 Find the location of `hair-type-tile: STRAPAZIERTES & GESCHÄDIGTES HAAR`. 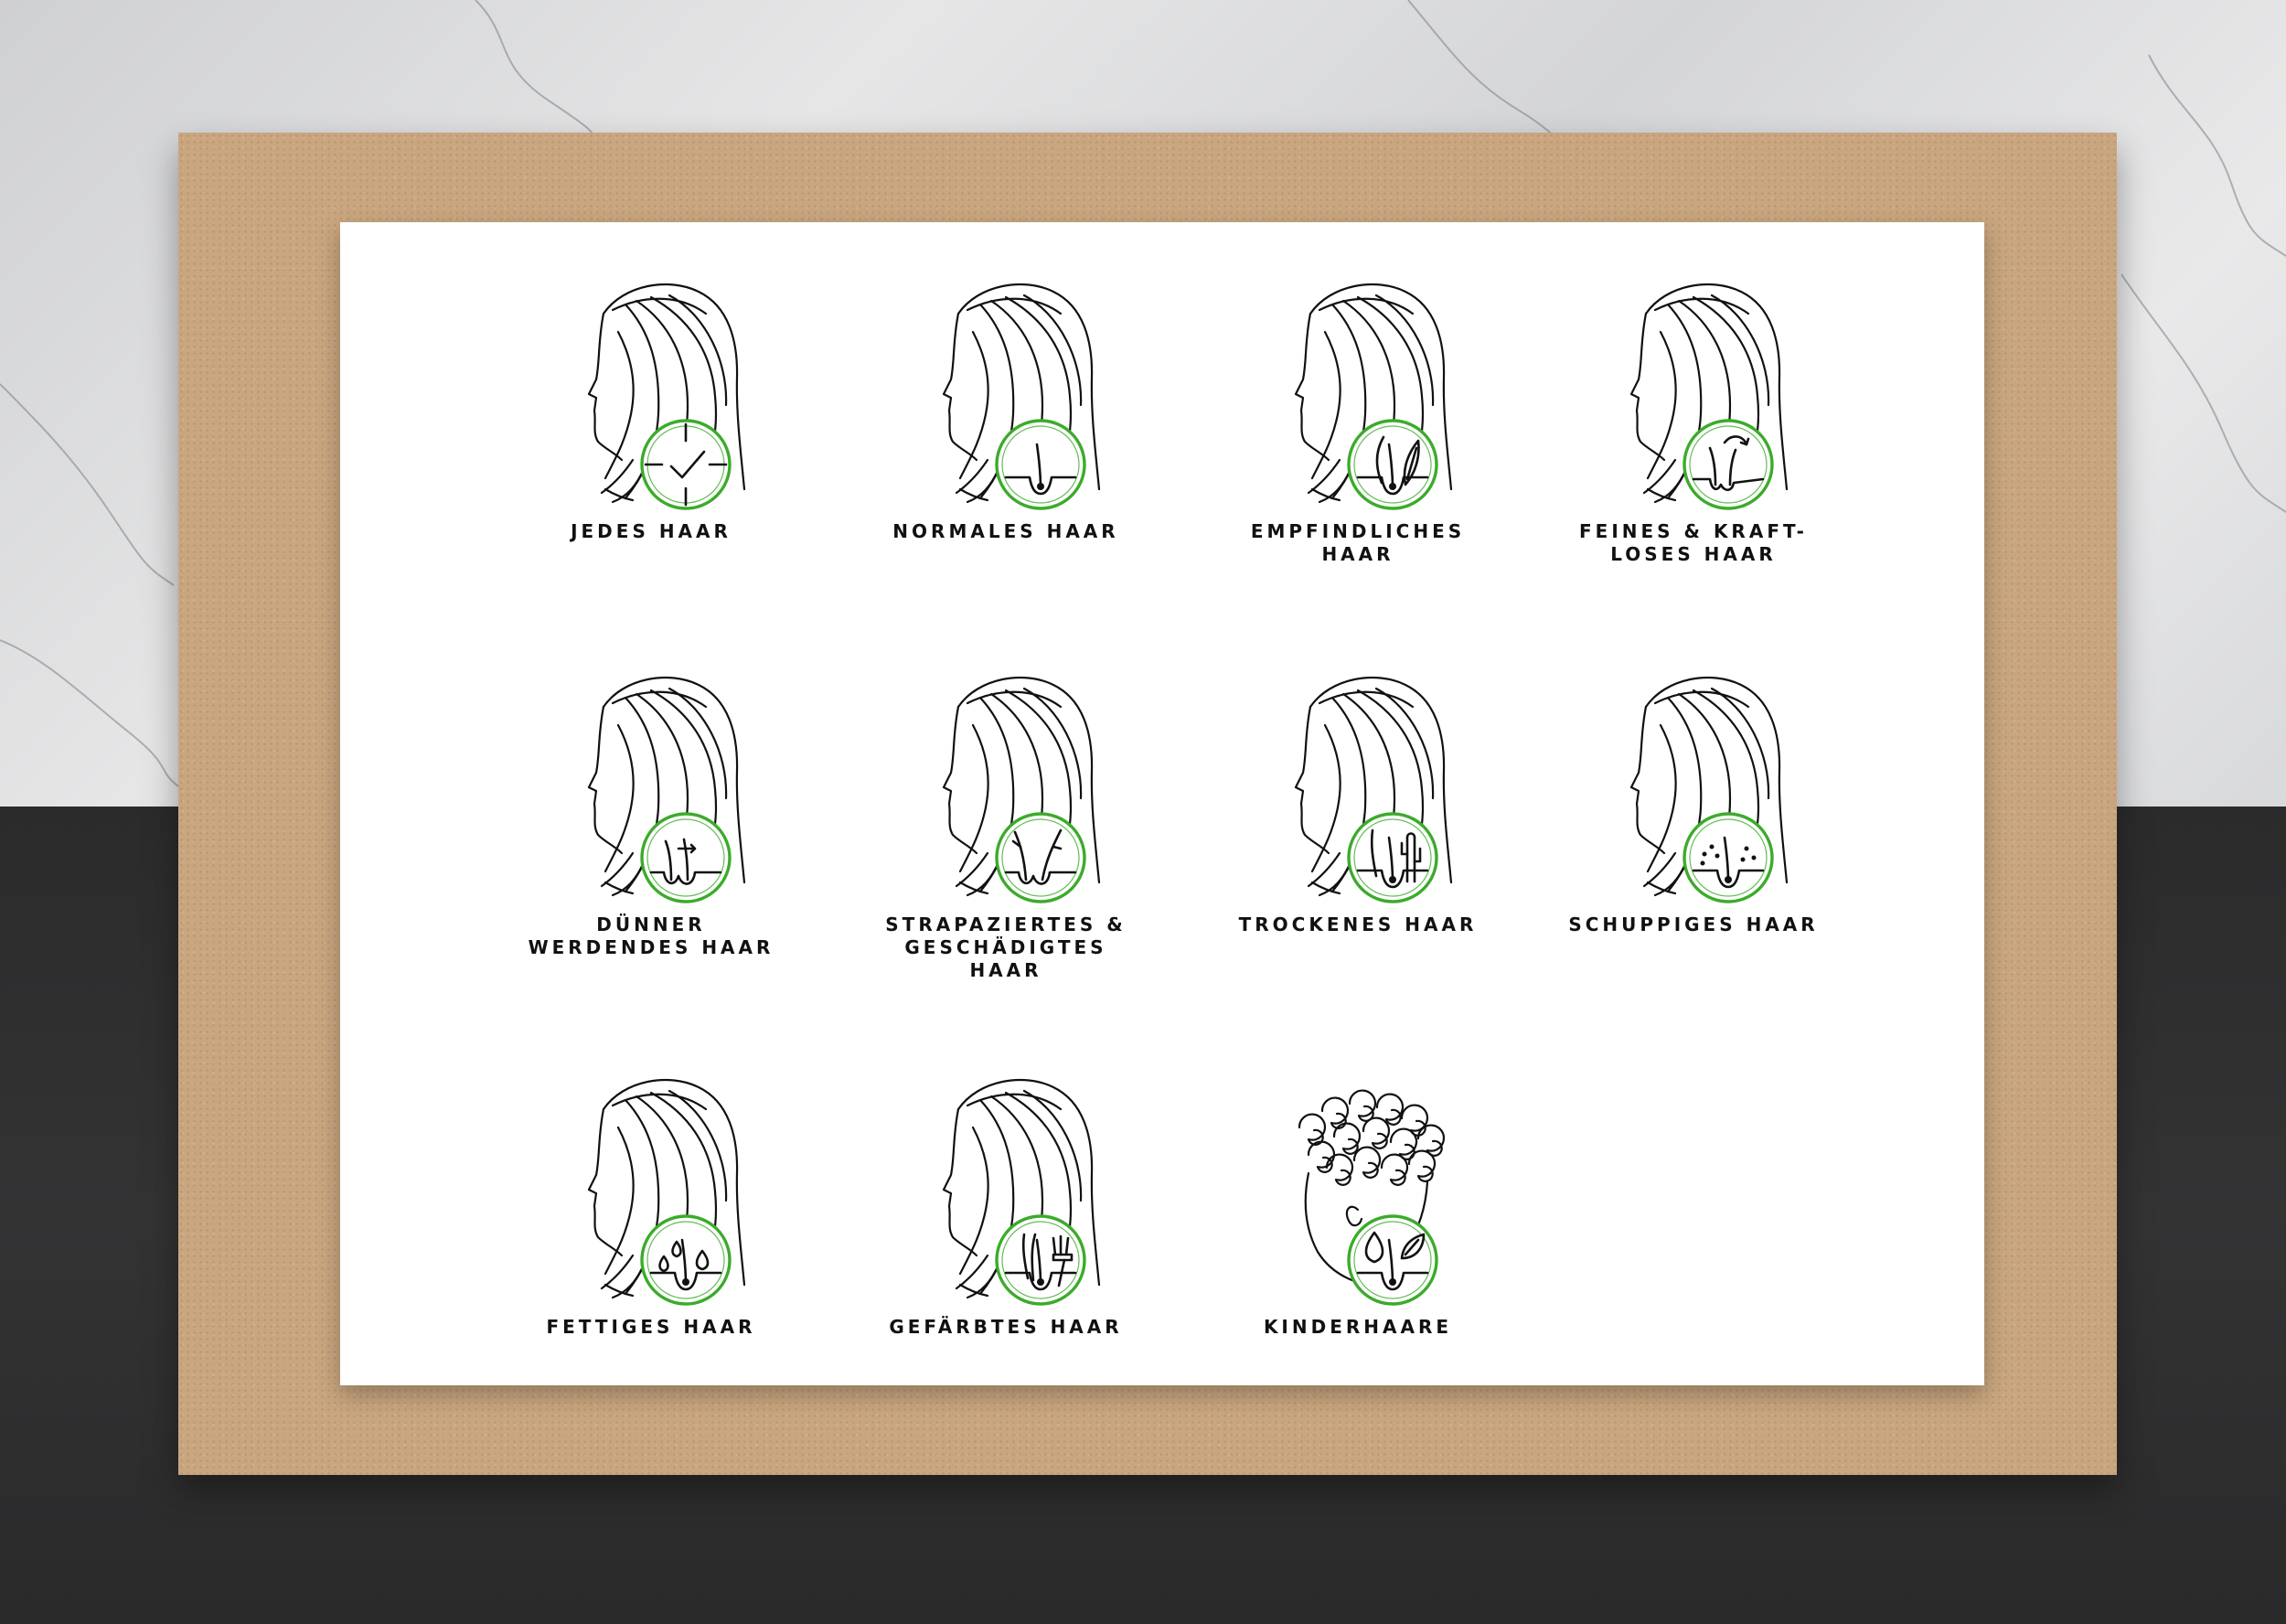

hair-type-tile: STRAPAZIERTES & GESCHÄDIGTES HAAR is located at coordinates (1006, 826).